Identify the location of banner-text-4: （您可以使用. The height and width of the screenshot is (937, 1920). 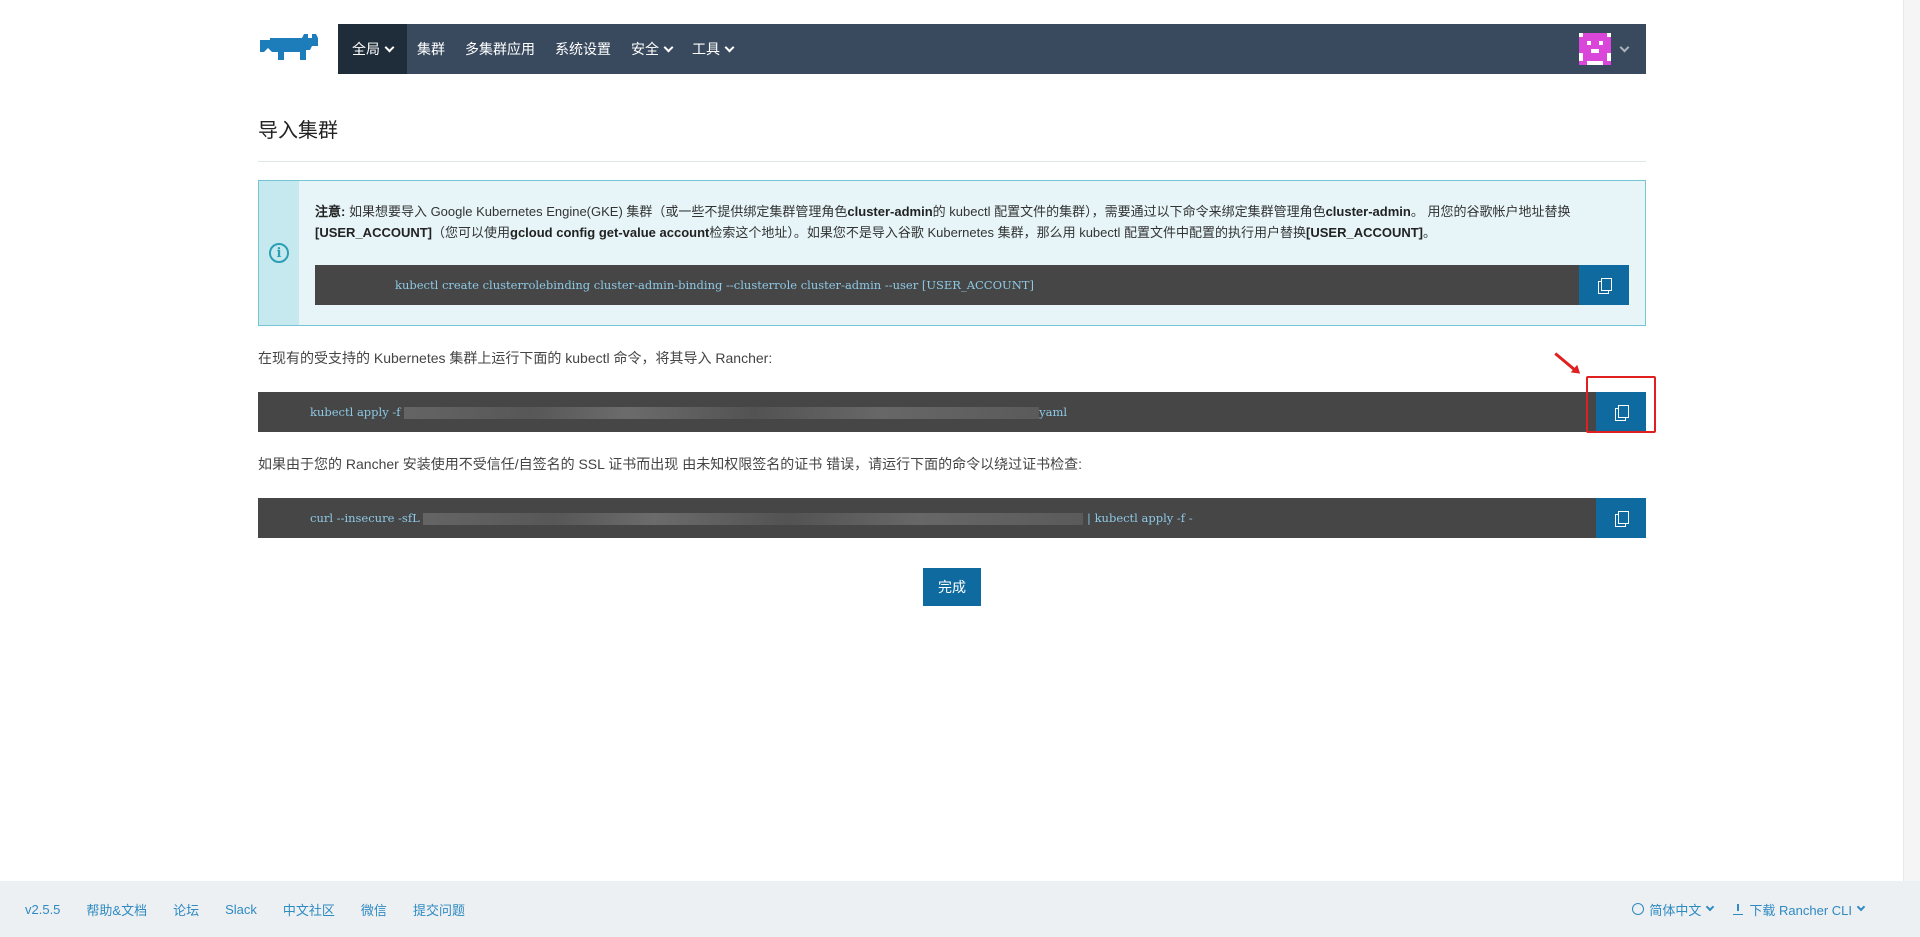
(471, 232).